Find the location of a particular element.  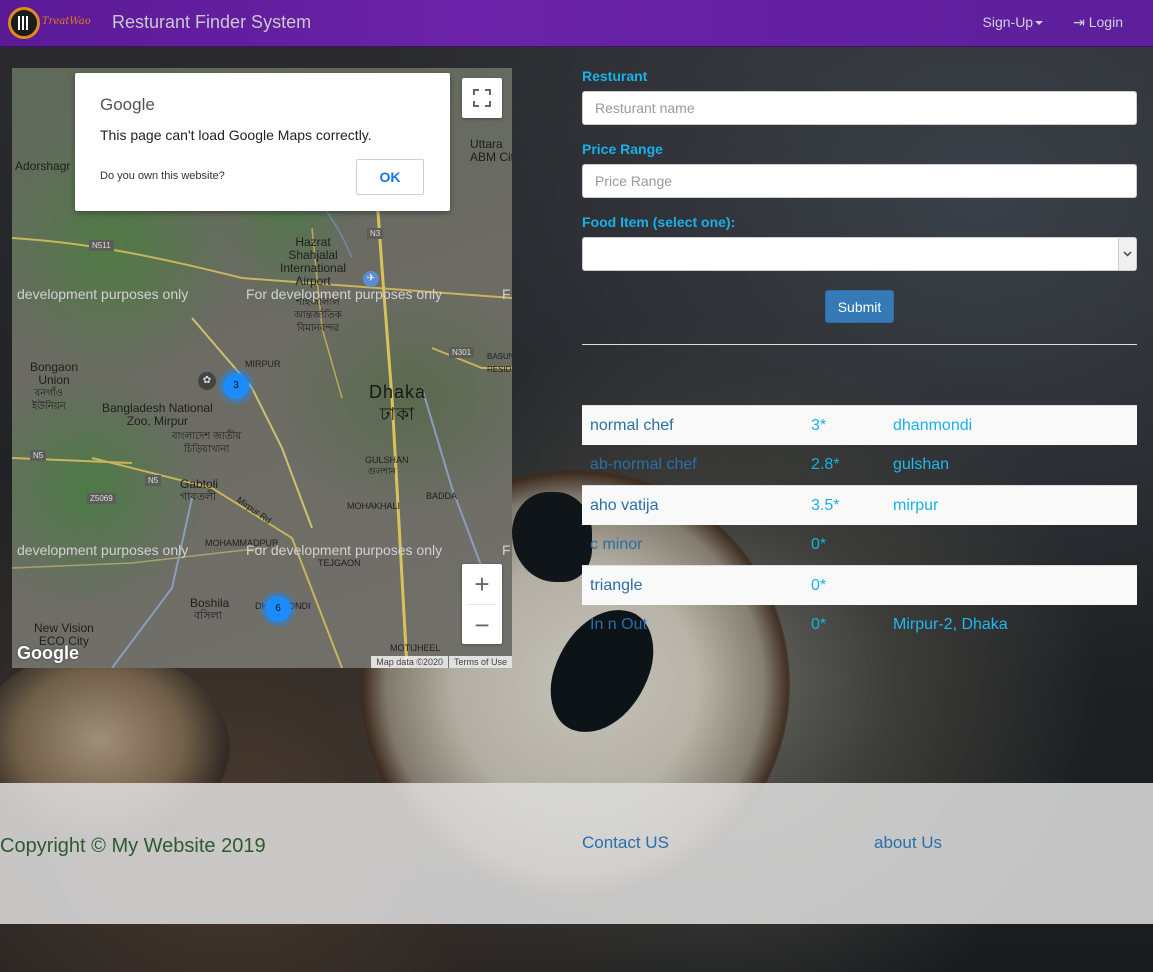

map-error-question: Do you own this website? is located at coordinates (162, 176).